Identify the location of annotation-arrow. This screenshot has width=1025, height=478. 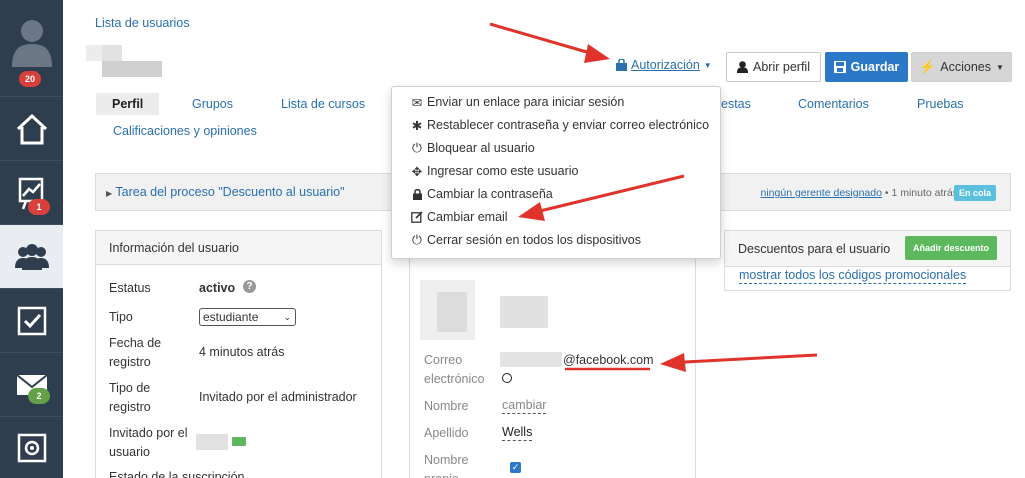
(549, 42).